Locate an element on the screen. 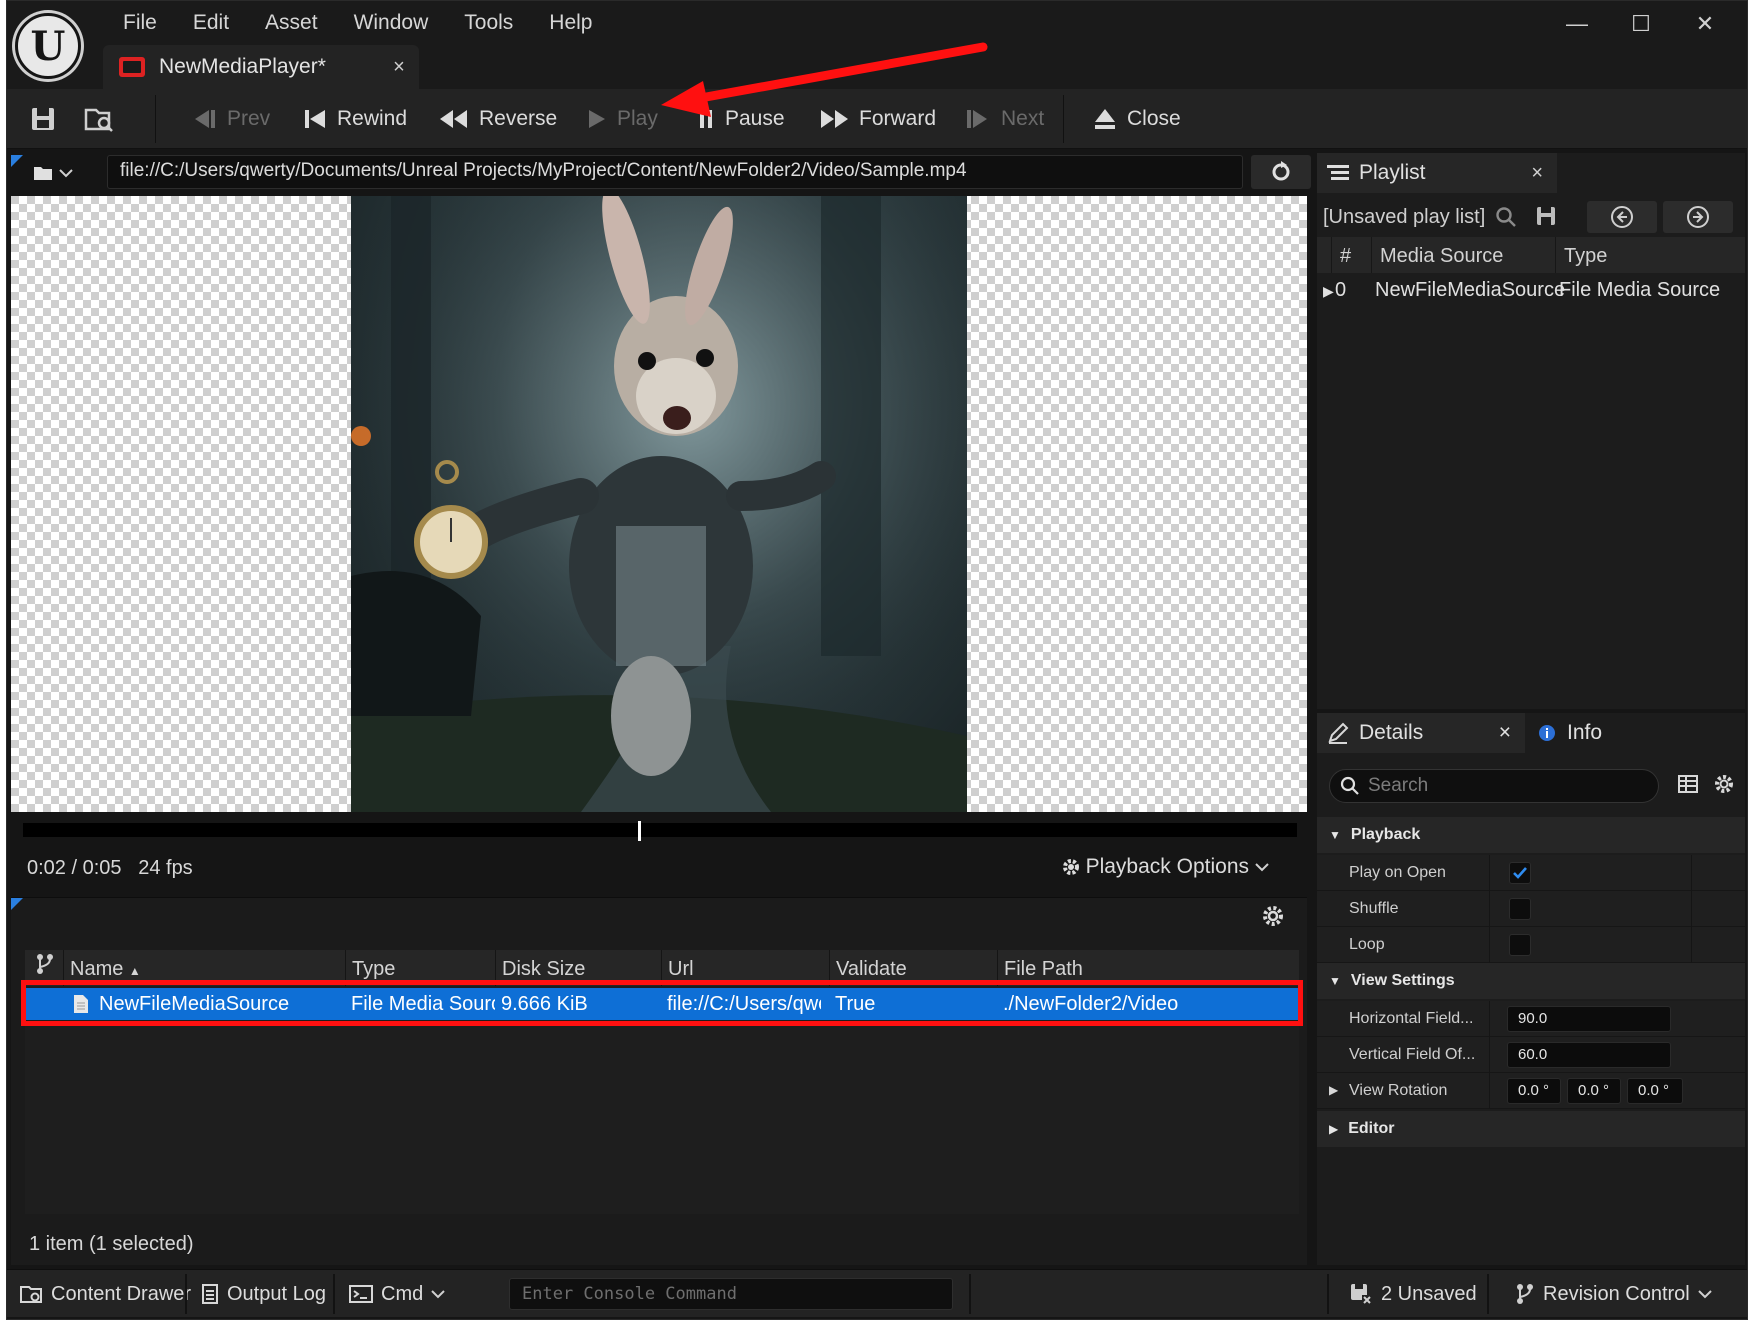  content-drawer-button: Content Drawer is located at coordinates (105, 1294).